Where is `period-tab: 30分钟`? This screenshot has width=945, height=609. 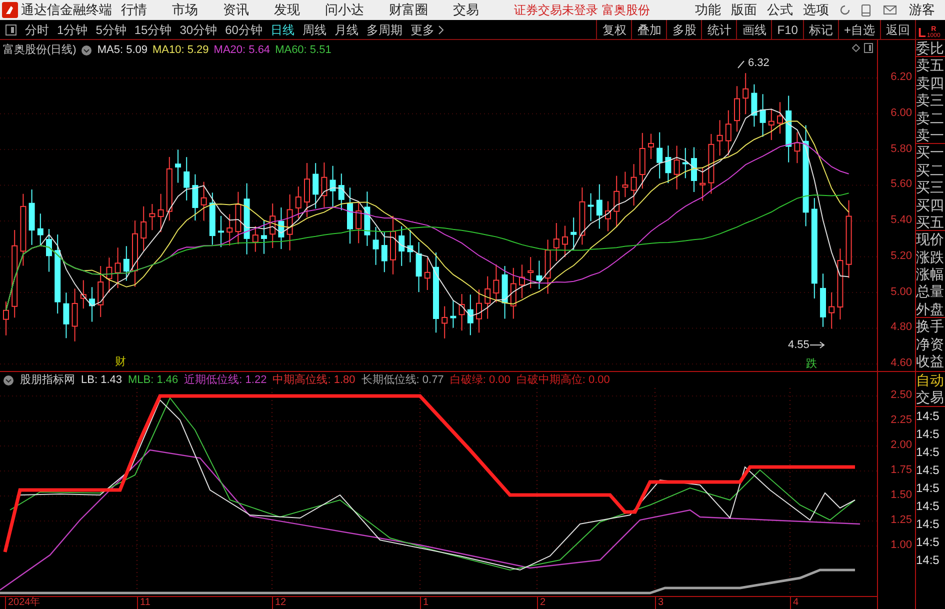 period-tab: 30分钟 is located at coordinates (199, 29).